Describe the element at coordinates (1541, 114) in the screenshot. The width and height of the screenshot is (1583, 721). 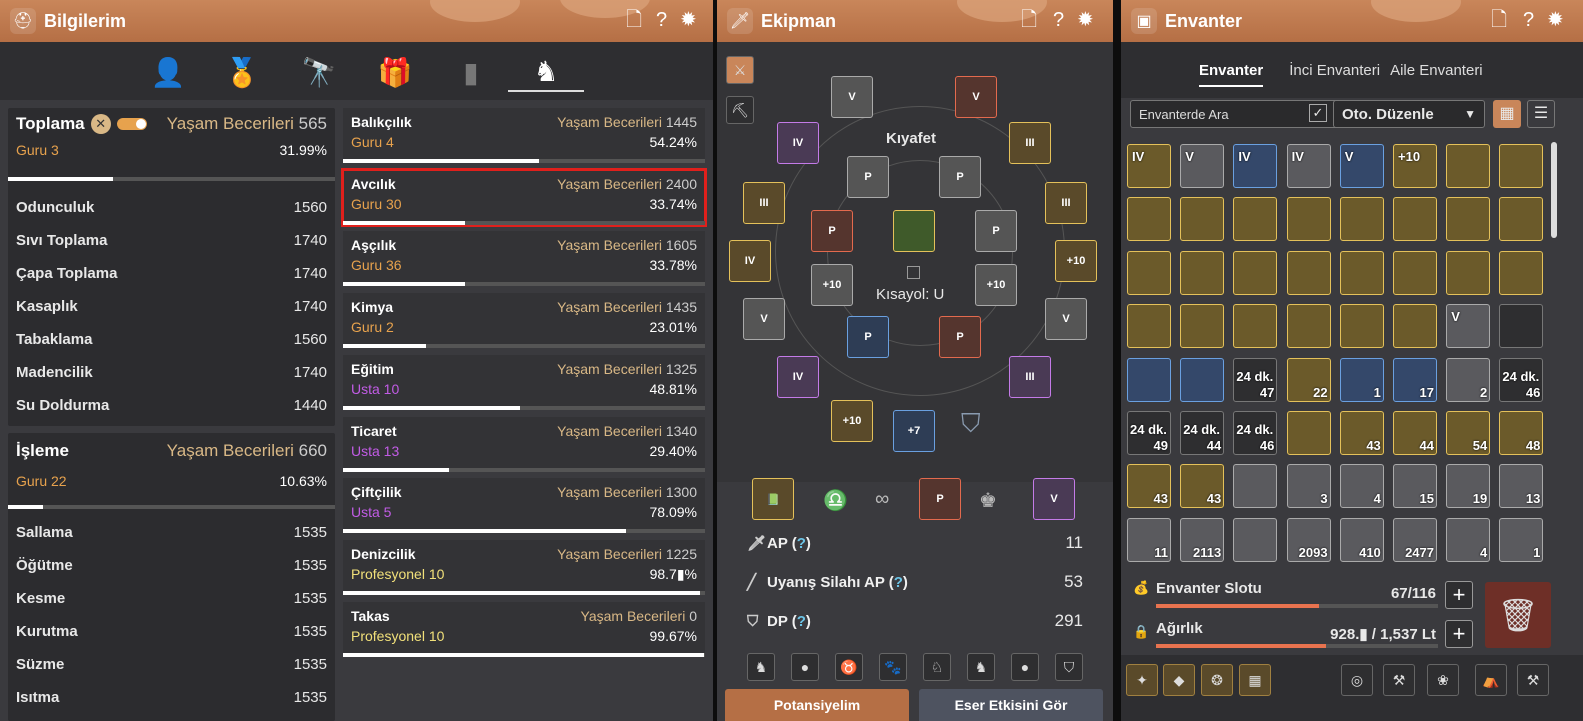
I see `list-view-icon: ☰` at that location.